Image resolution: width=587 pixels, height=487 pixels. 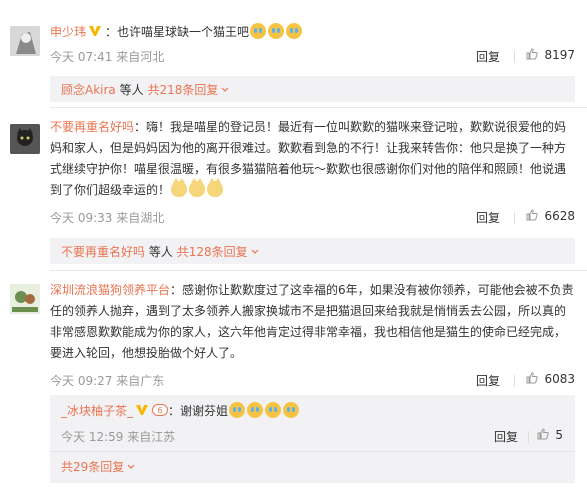 I want to click on like-button: 8197, so click(x=550, y=55).